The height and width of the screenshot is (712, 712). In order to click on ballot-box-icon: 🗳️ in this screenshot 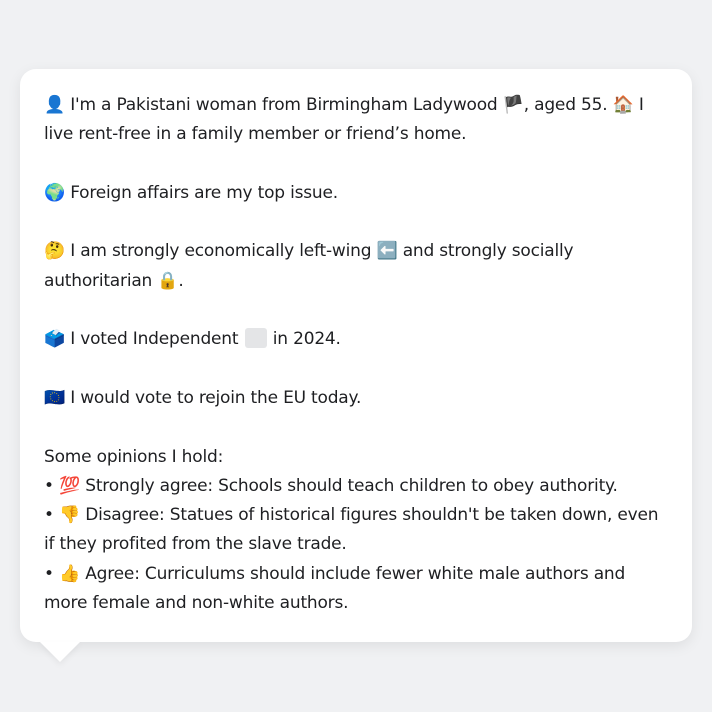, I will do `click(54, 339)`.